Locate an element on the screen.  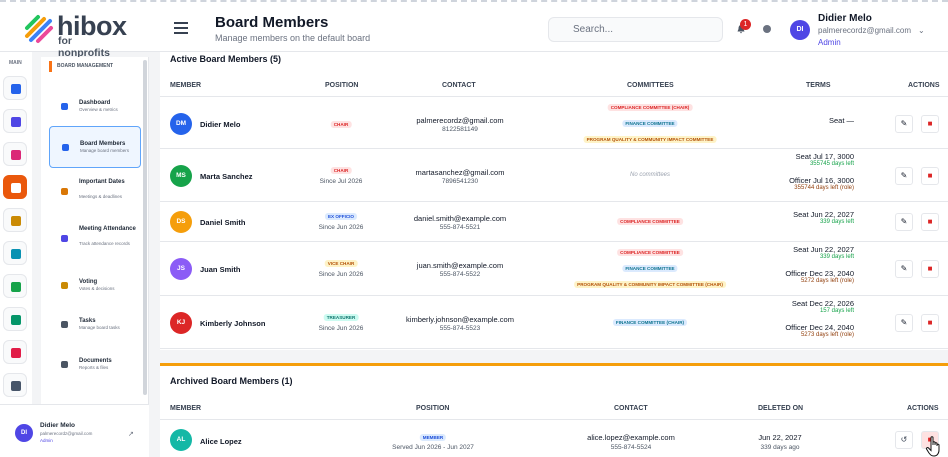
logo-mark-icon is located at coordinates (39, 29).